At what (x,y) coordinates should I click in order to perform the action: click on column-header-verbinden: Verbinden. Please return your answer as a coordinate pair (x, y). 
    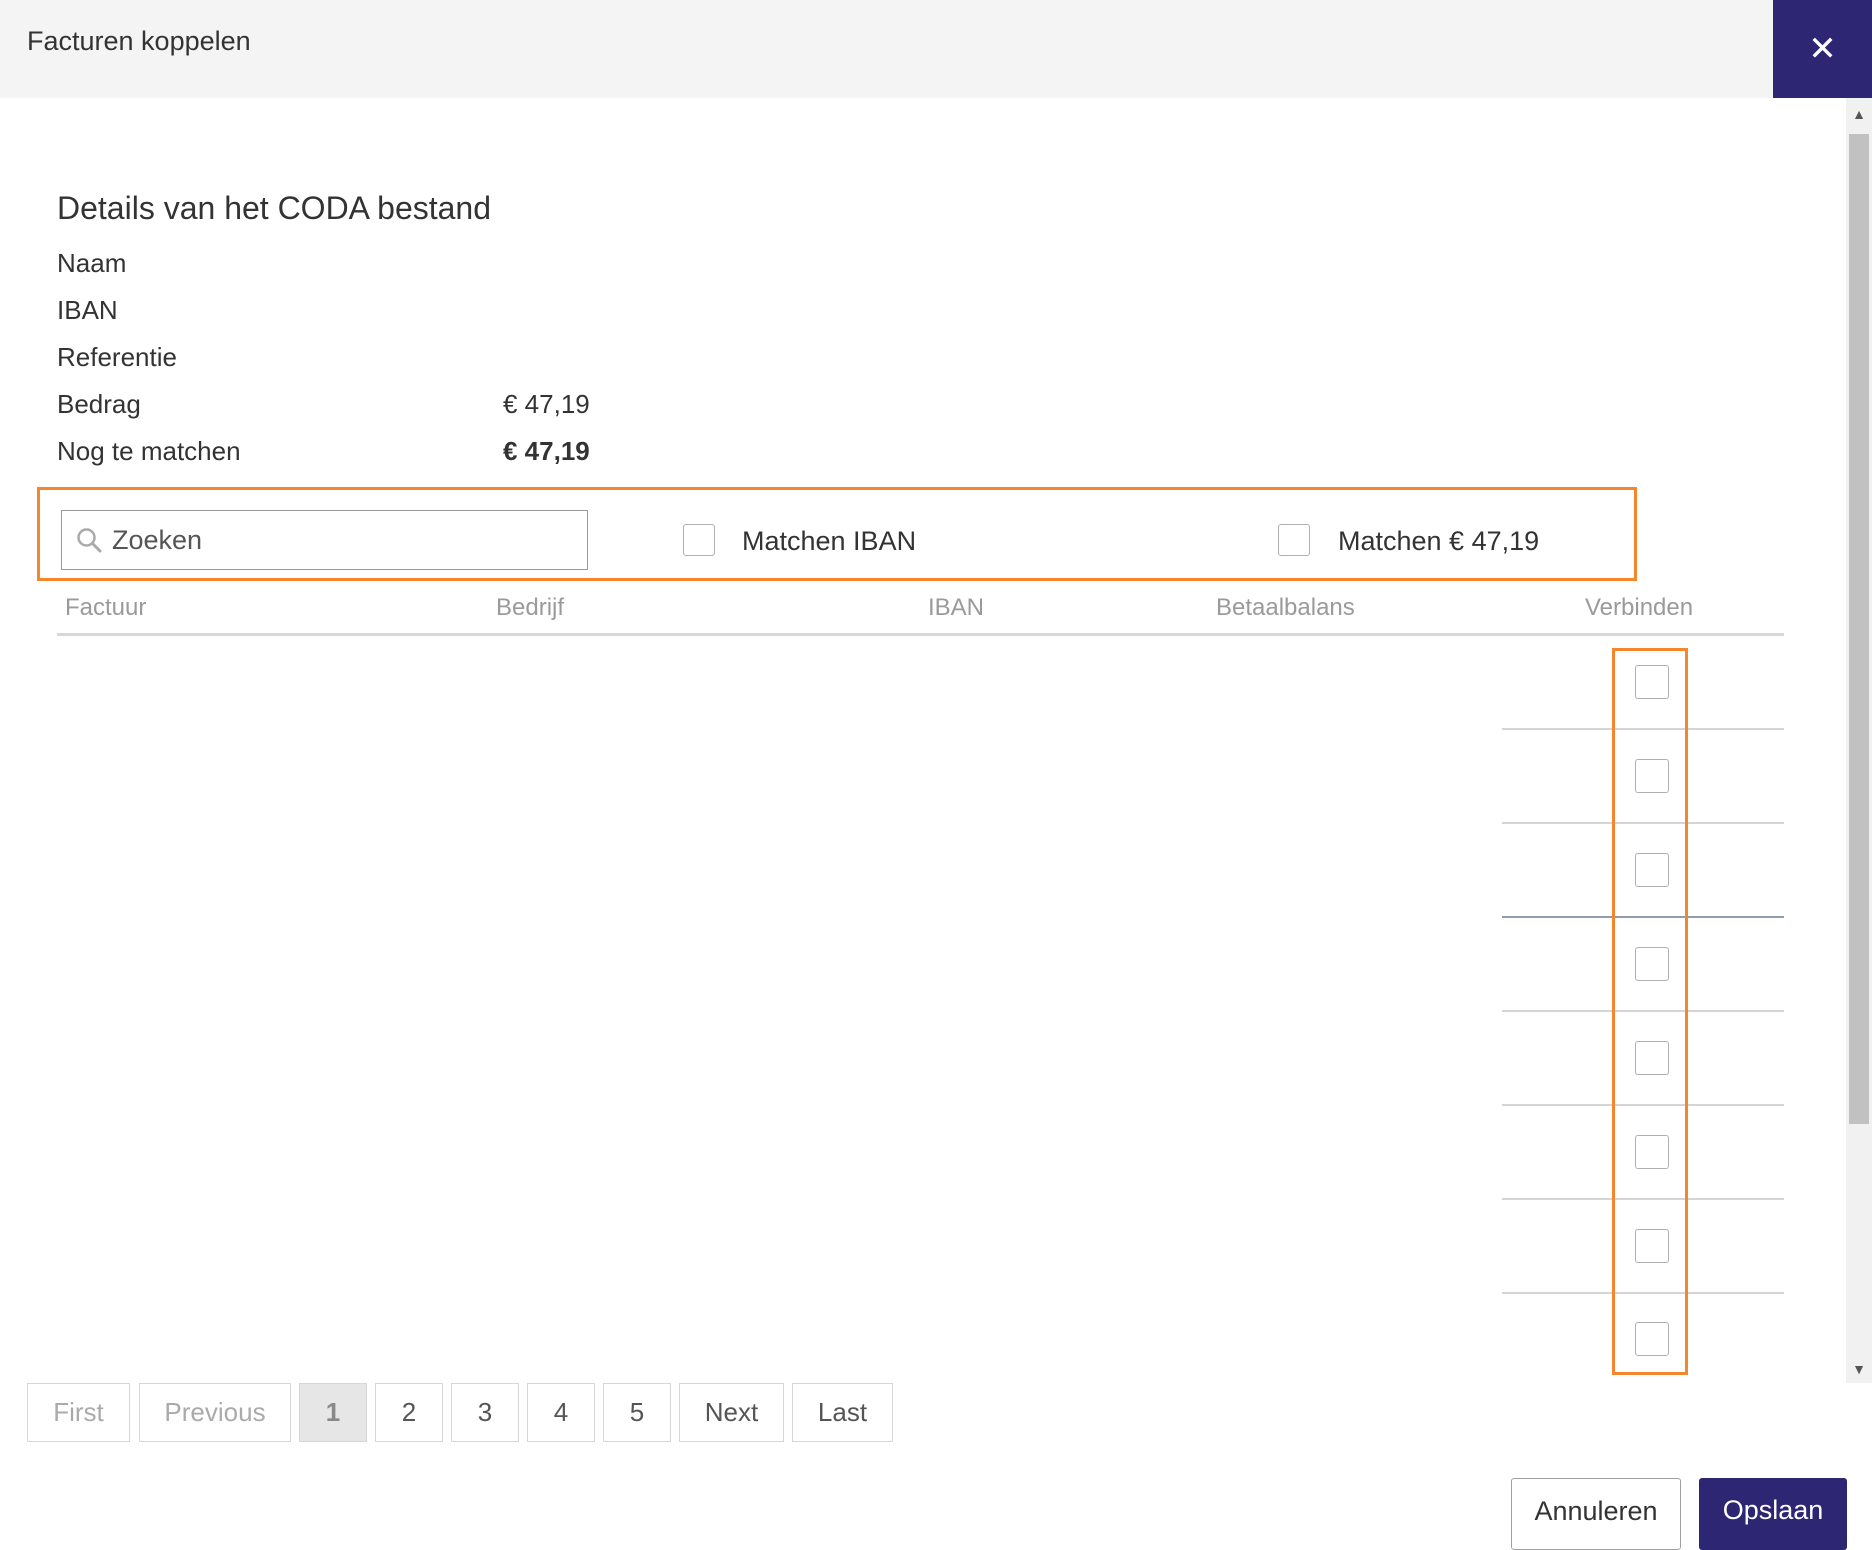
    Looking at the image, I should click on (1639, 608).